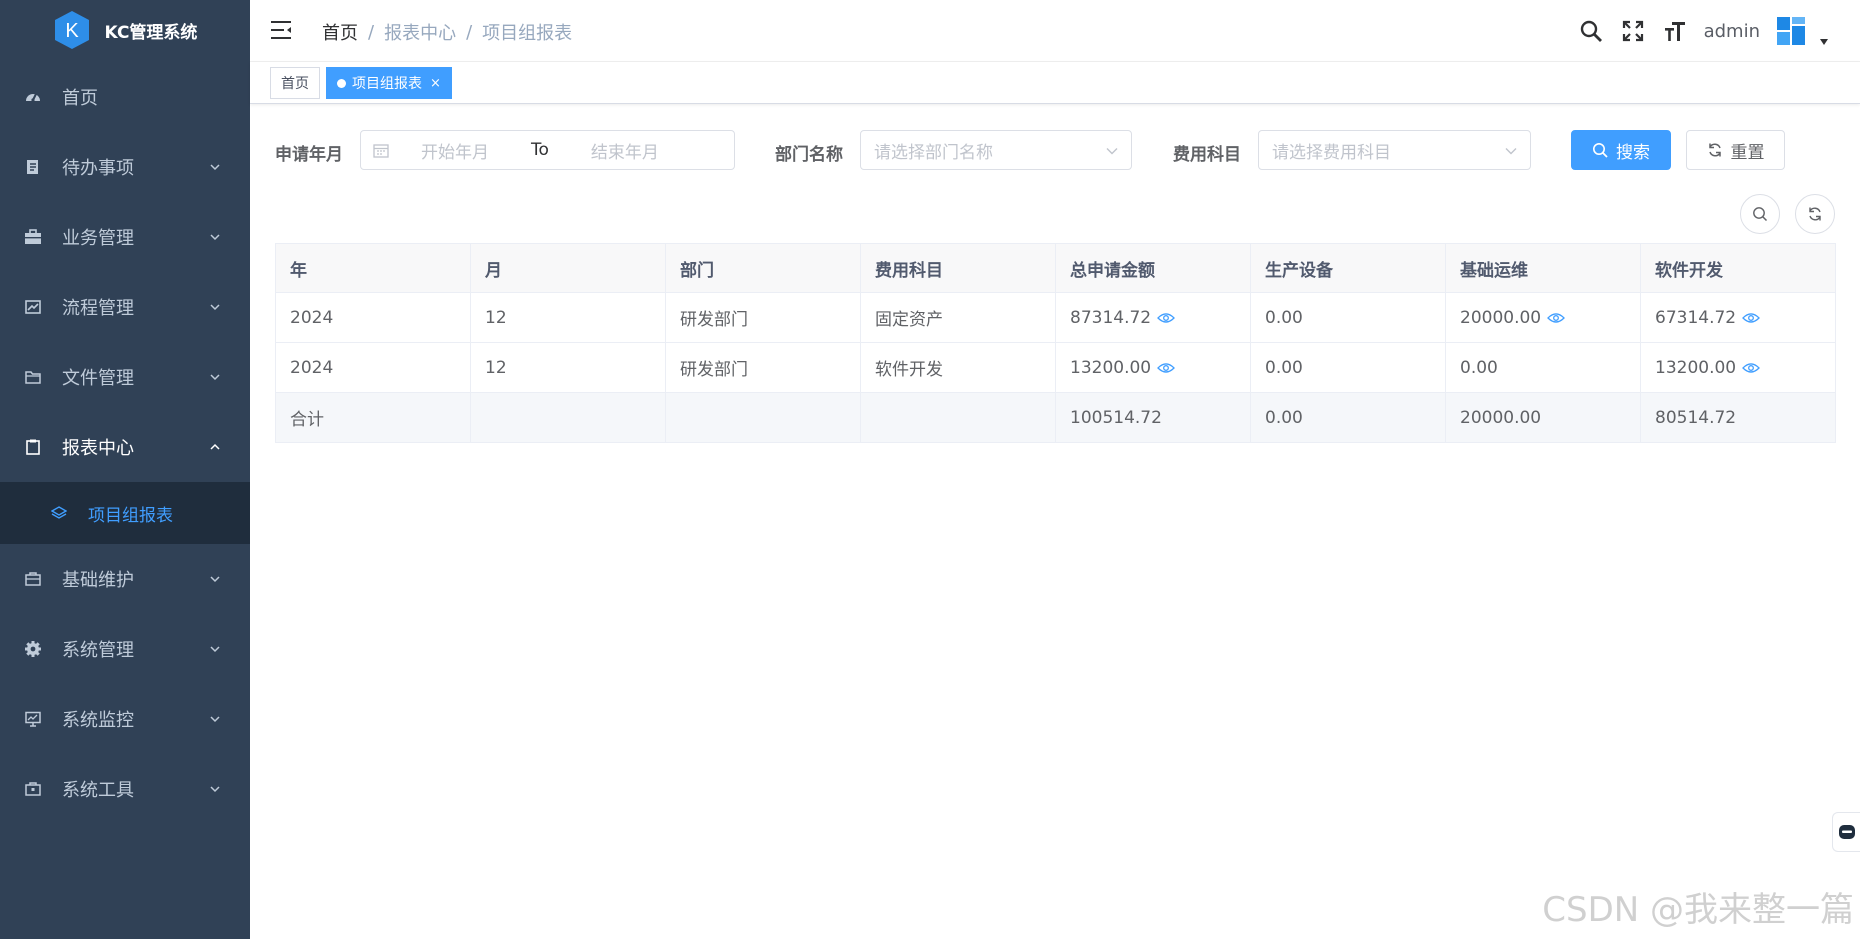  What do you see at coordinates (33, 447) in the screenshot?
I see `clipboard-icon` at bounding box center [33, 447].